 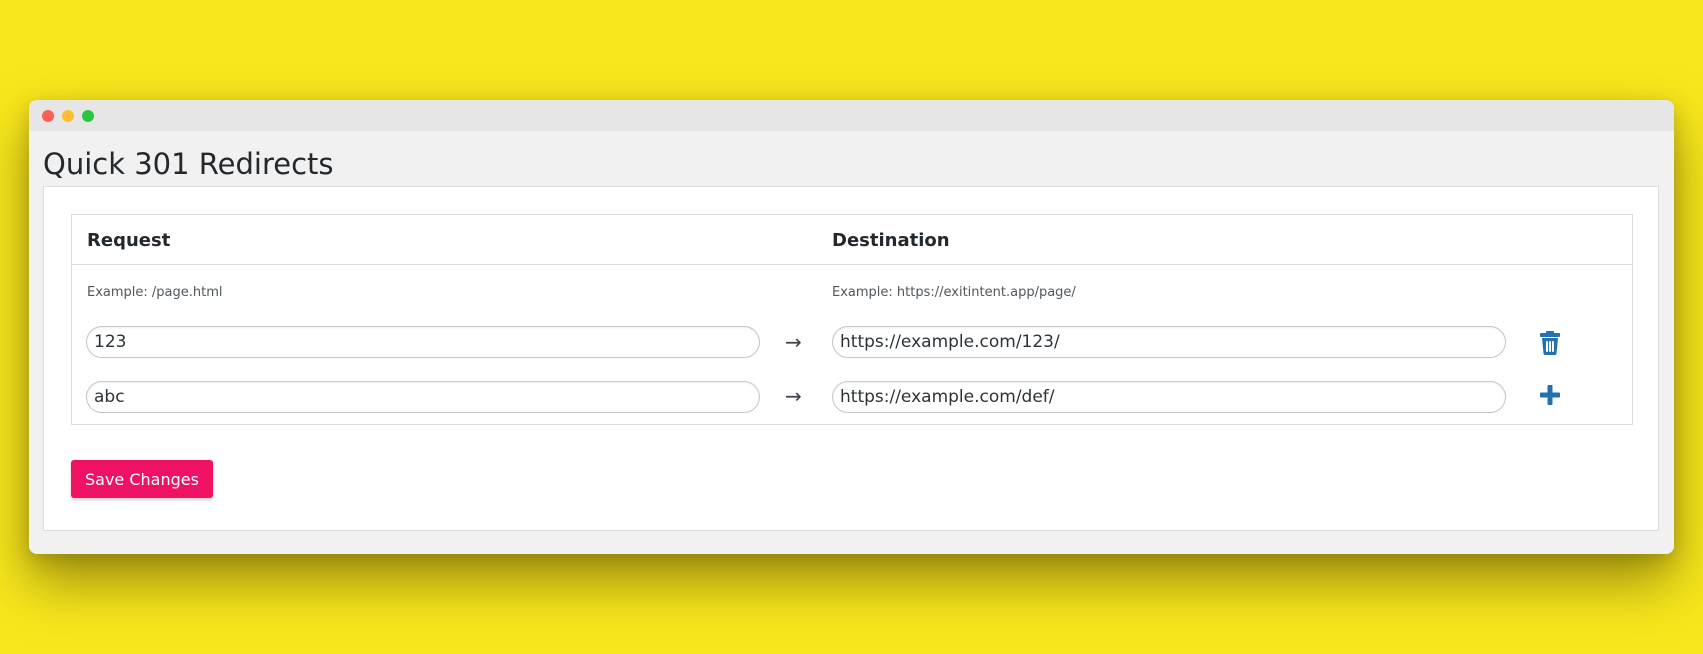 I want to click on destination-example-hint: Example: https://exitintent.app/page/, so click(x=954, y=292).